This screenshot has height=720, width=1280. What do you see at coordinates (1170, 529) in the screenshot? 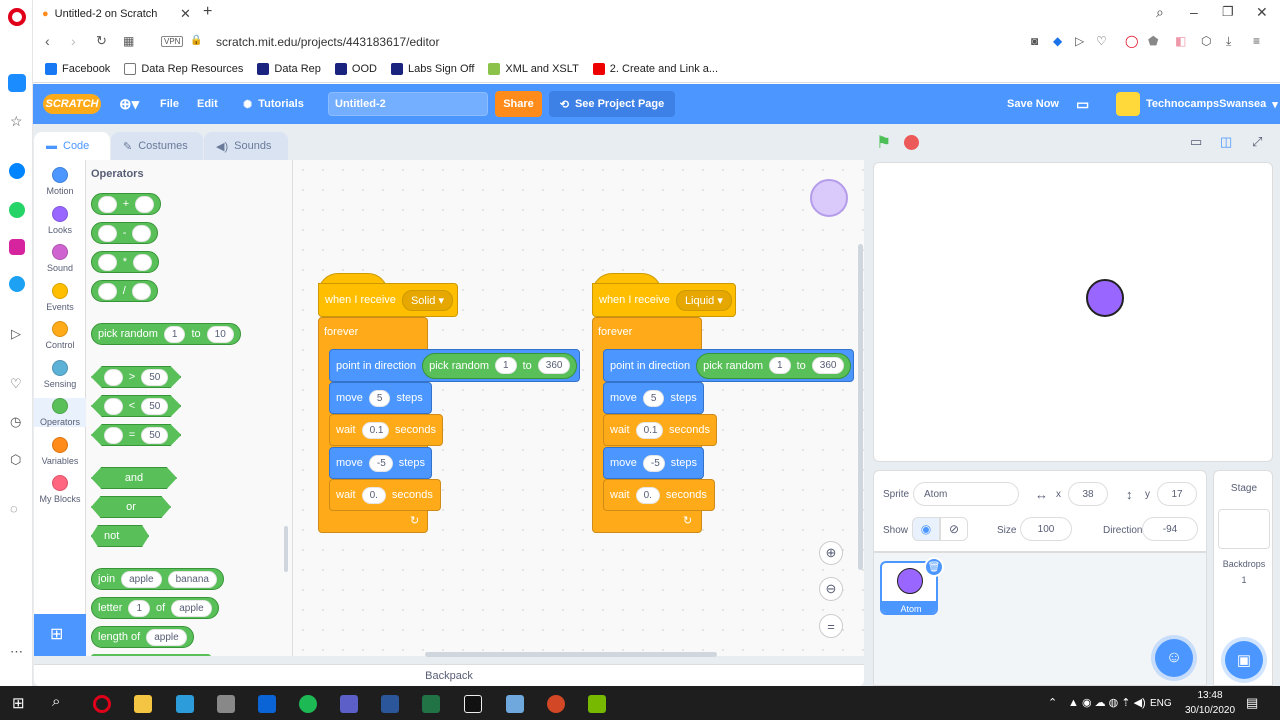
I see `direction-input: -94` at bounding box center [1170, 529].